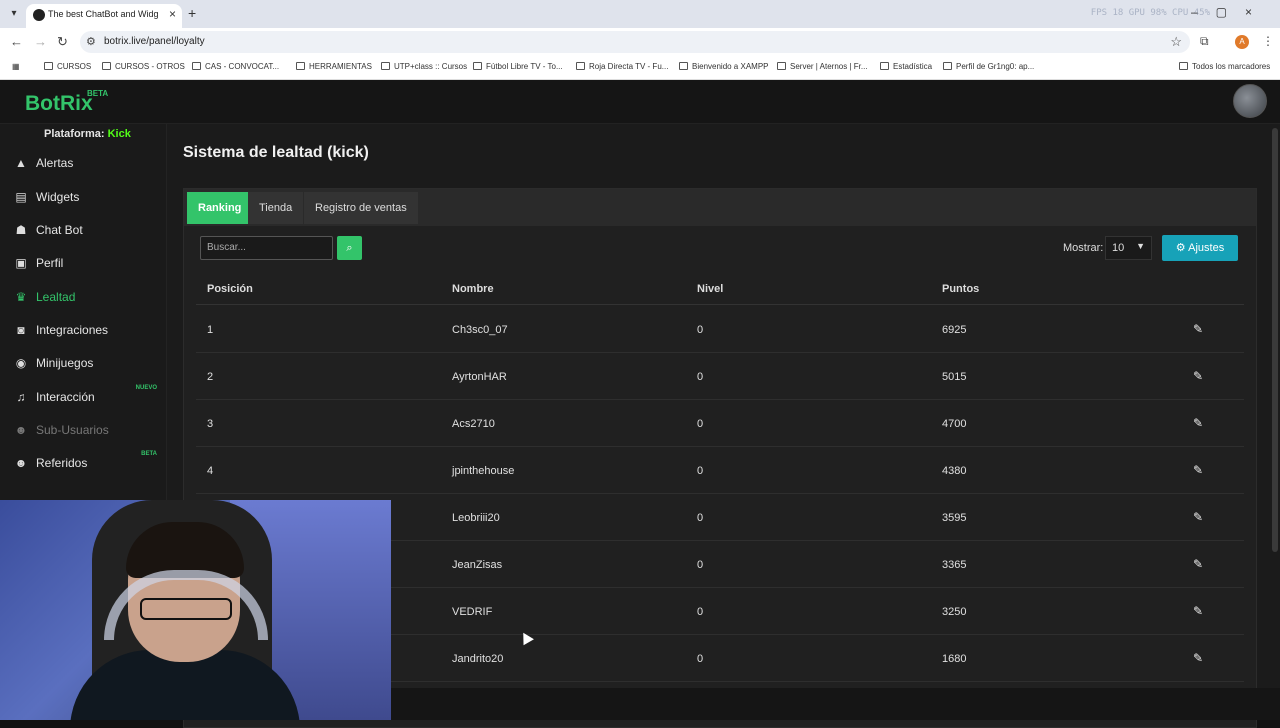 The width and height of the screenshot is (1280, 728). Describe the element at coordinates (83, 198) in the screenshot. I see `sidebar-item-widgets: ▤ Widgets` at that location.